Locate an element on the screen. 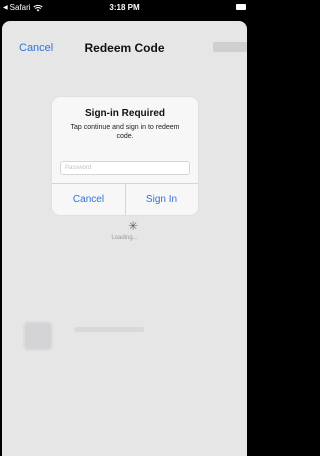 This screenshot has width=320, height=456. status-time: 3:18 PM is located at coordinates (124, 7).